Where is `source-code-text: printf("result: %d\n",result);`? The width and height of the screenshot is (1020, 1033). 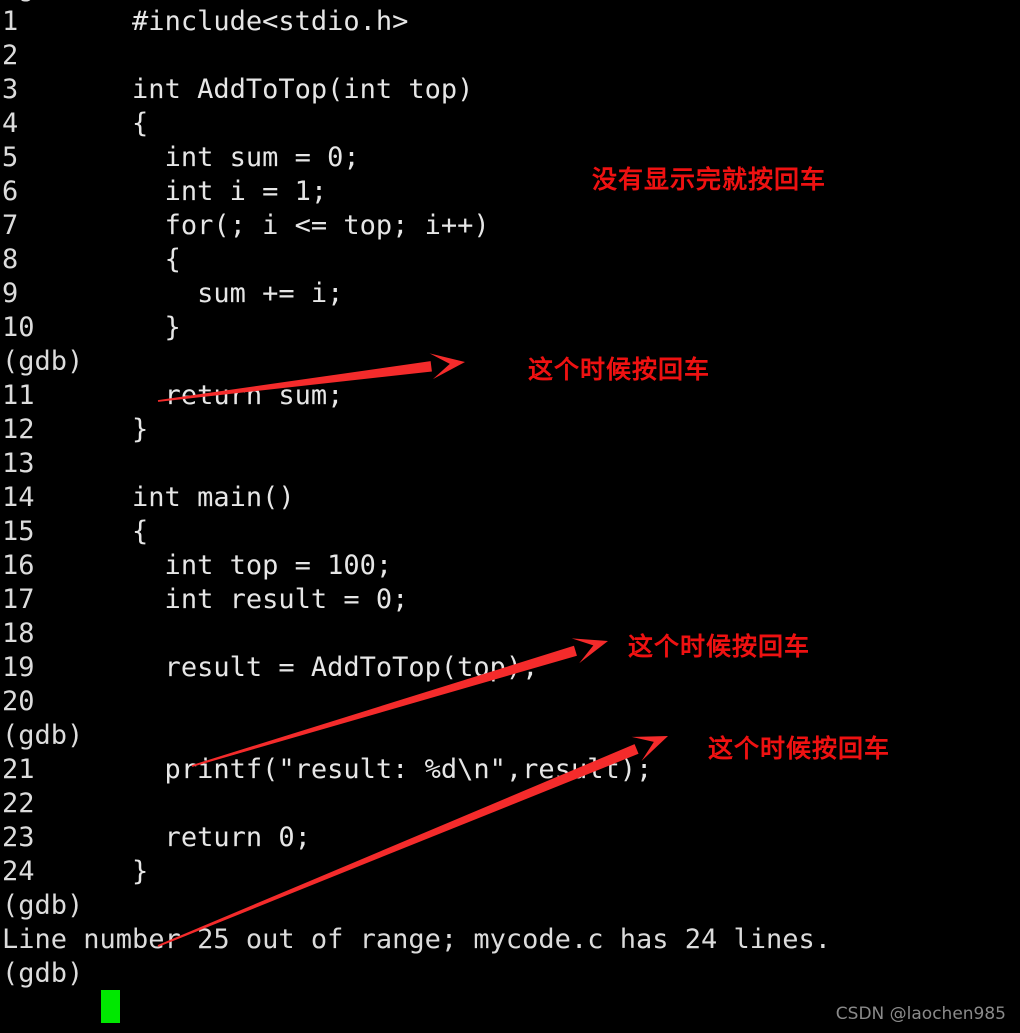
source-code-text: printf("result: %d\n",result); is located at coordinates (343, 769).